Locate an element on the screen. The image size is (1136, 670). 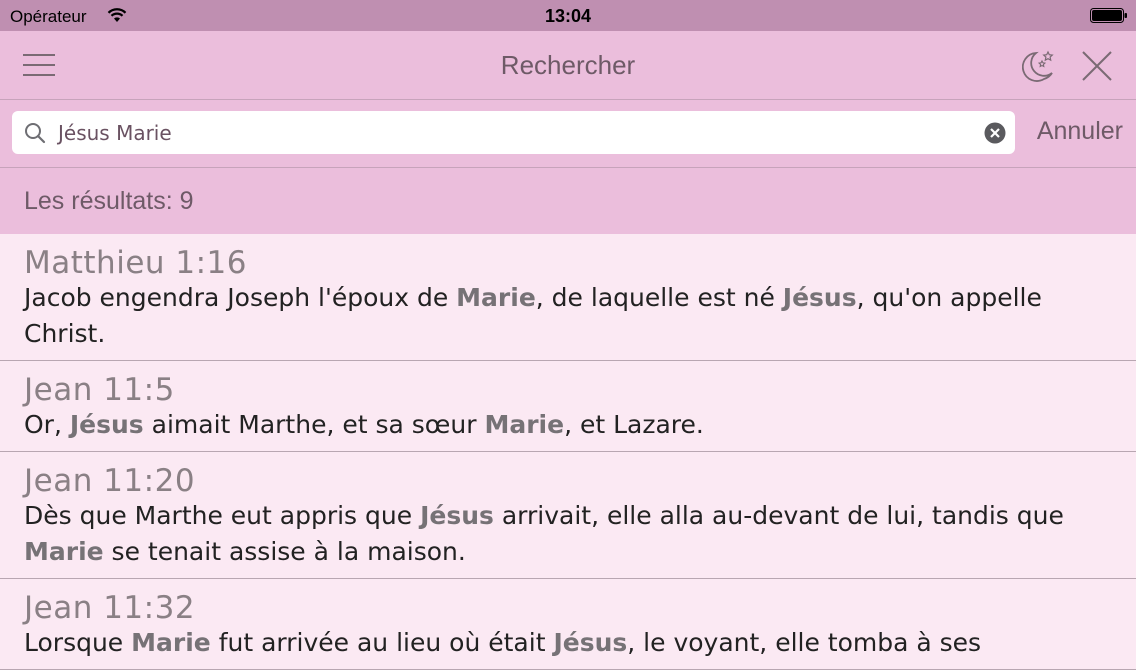
close-icon is located at coordinates (1097, 68).